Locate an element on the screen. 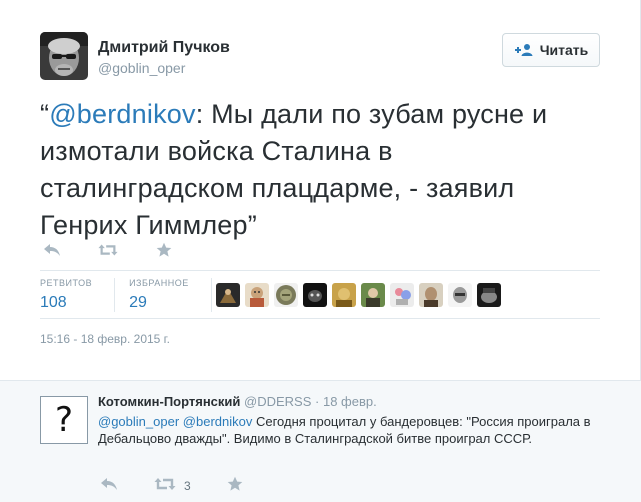 The width and height of the screenshot is (641, 502). reply-author-handle: @DDERSS is located at coordinates (277, 401).